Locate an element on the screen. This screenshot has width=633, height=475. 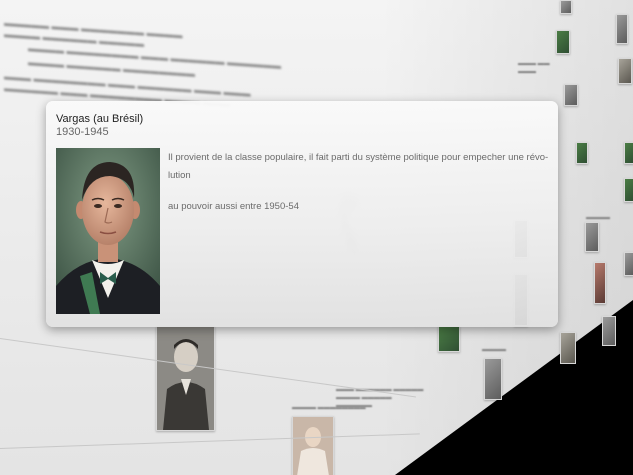
popup-dates: 1930-1945 is located at coordinates (82, 132).